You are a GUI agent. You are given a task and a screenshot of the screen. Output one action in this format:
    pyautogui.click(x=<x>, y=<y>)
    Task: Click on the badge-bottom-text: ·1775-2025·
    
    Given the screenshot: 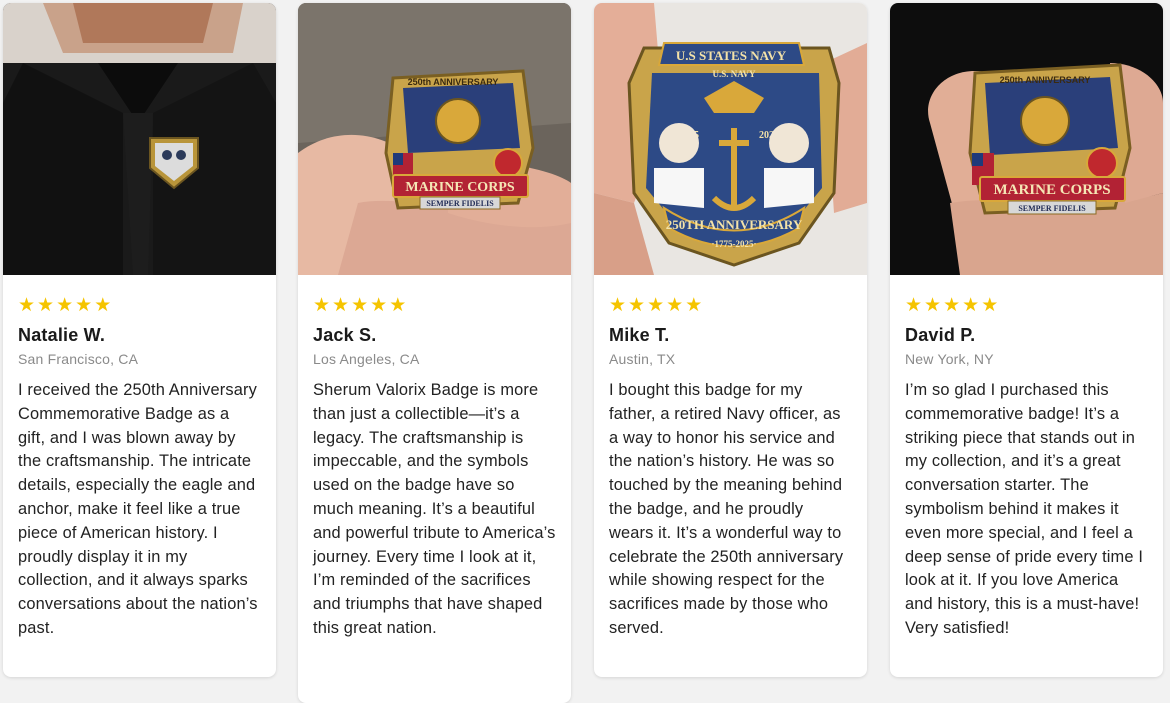 What is the action you would take?
    pyautogui.click(x=734, y=244)
    